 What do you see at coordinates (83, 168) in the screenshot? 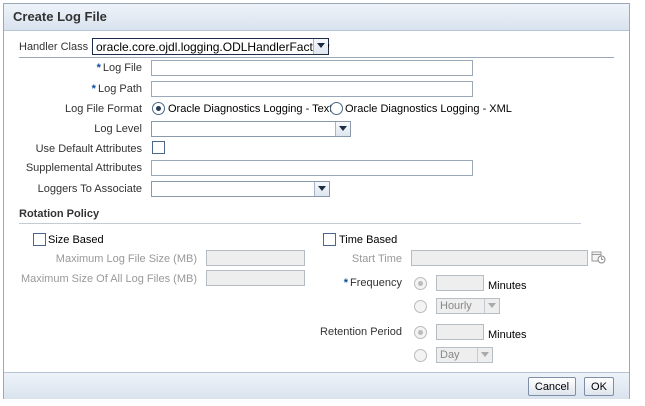
I see `supplemental-attributes-label: Supplemental Attributes` at bounding box center [83, 168].